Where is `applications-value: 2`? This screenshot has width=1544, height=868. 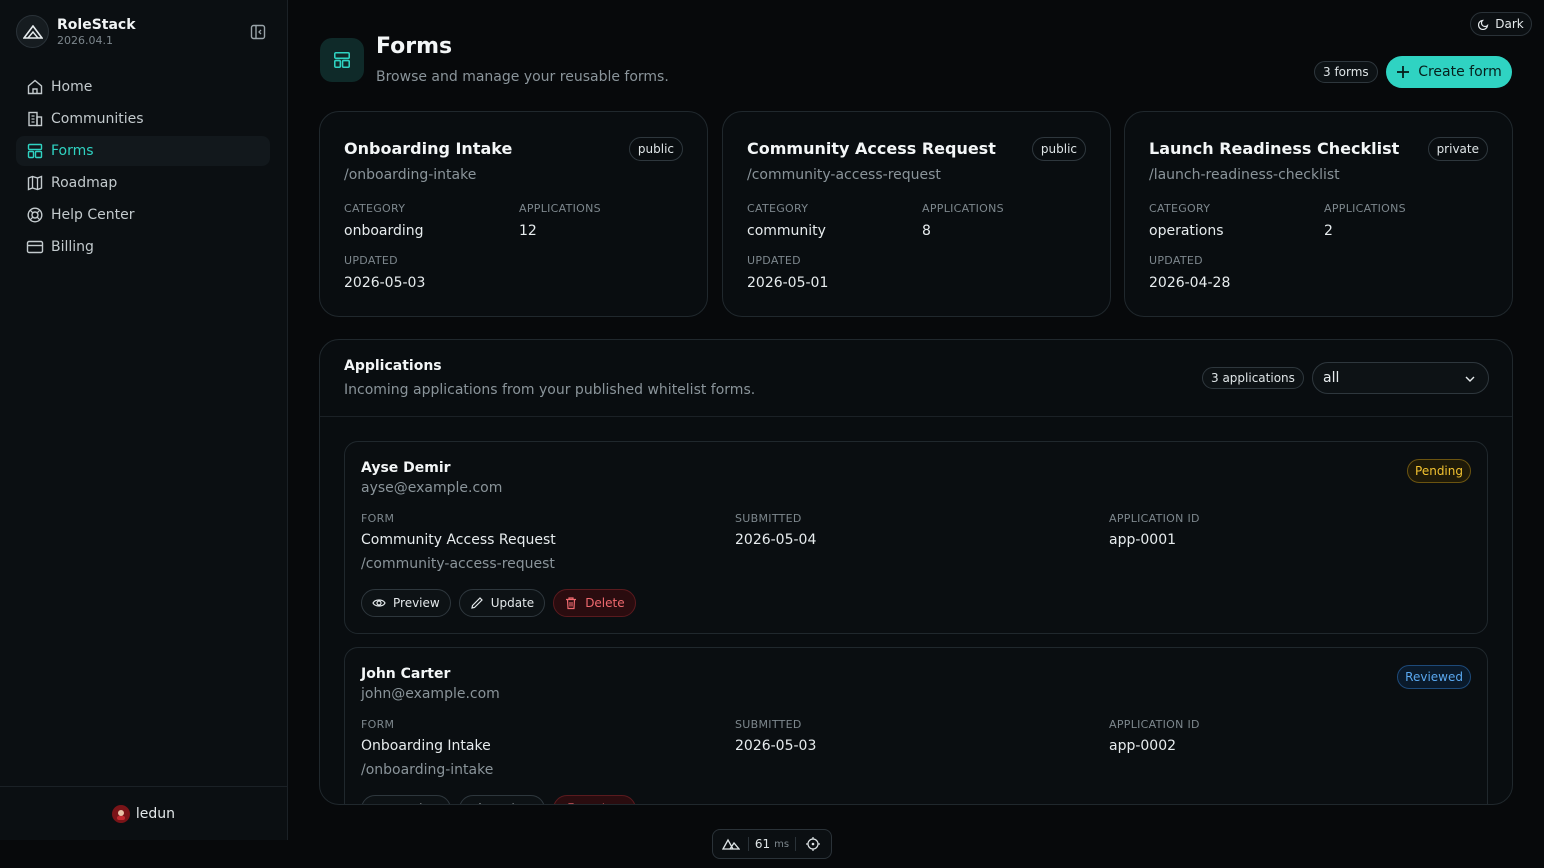 applications-value: 2 is located at coordinates (1328, 231).